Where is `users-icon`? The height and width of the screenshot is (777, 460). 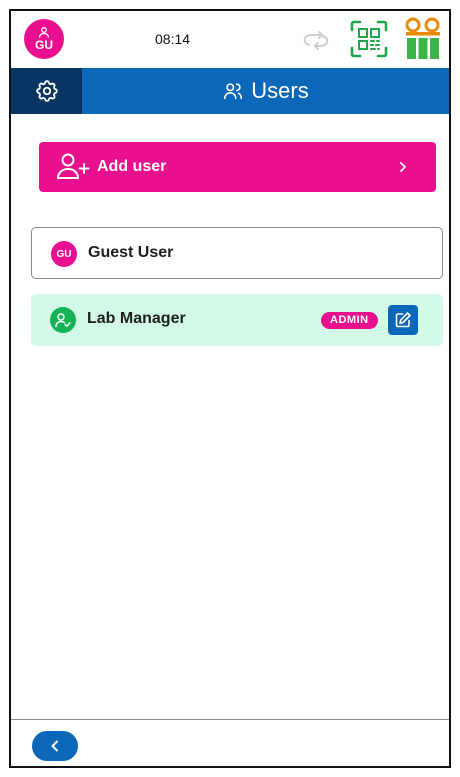 users-icon is located at coordinates (233, 91).